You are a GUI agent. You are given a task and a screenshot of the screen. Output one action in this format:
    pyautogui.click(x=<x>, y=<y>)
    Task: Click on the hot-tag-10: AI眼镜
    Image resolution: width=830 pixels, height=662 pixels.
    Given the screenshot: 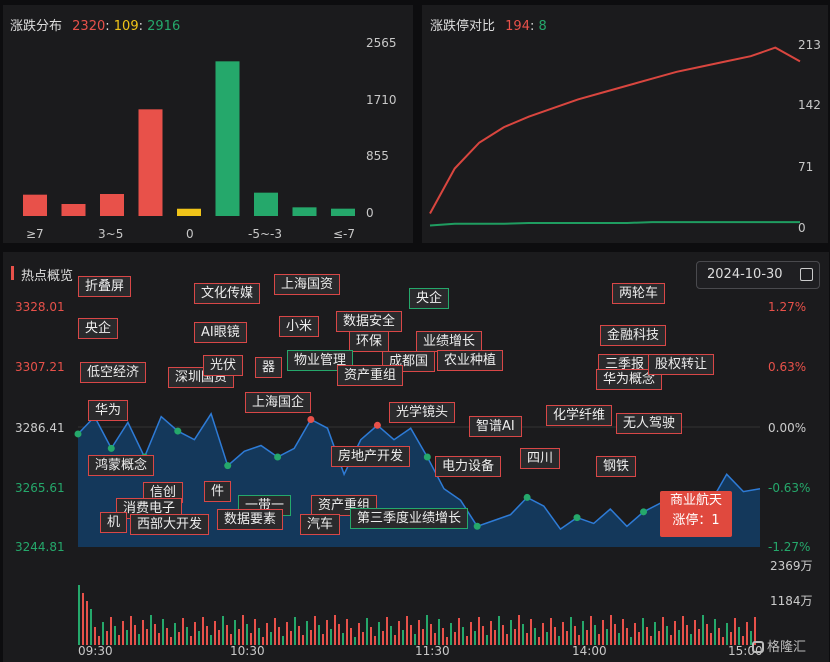 What is the action you would take?
    pyautogui.click(x=220, y=332)
    